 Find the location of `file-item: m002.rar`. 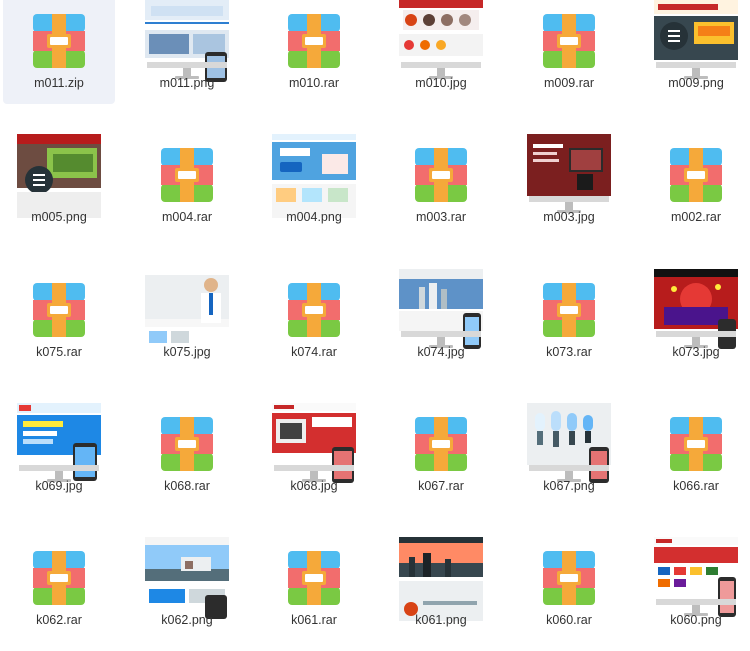

file-item: m002.rar is located at coordinates (695, 176).